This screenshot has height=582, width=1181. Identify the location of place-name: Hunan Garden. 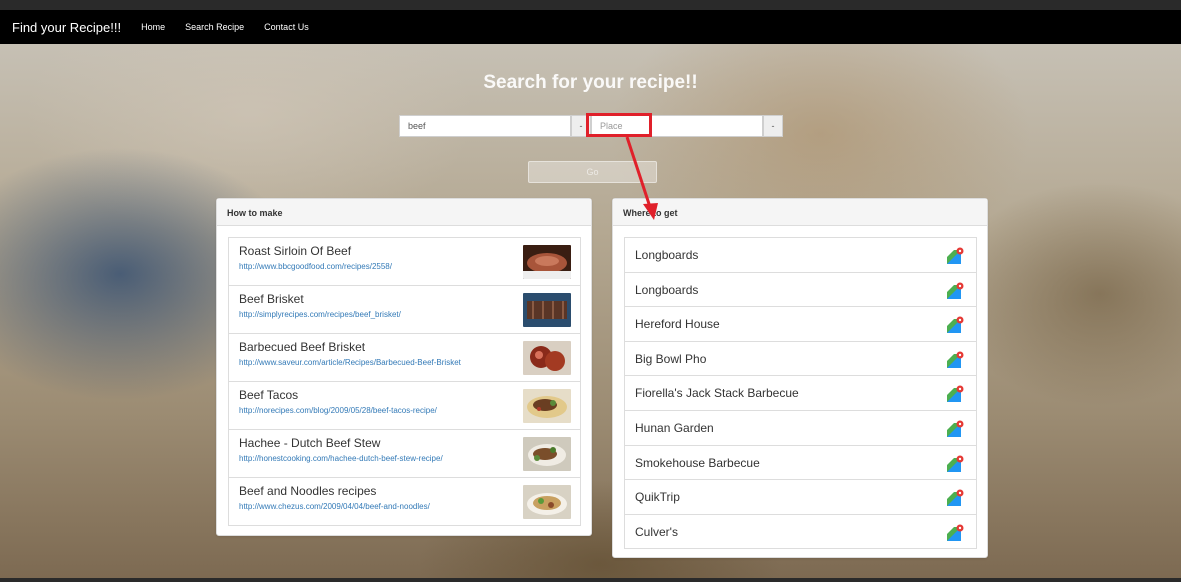
(674, 427).